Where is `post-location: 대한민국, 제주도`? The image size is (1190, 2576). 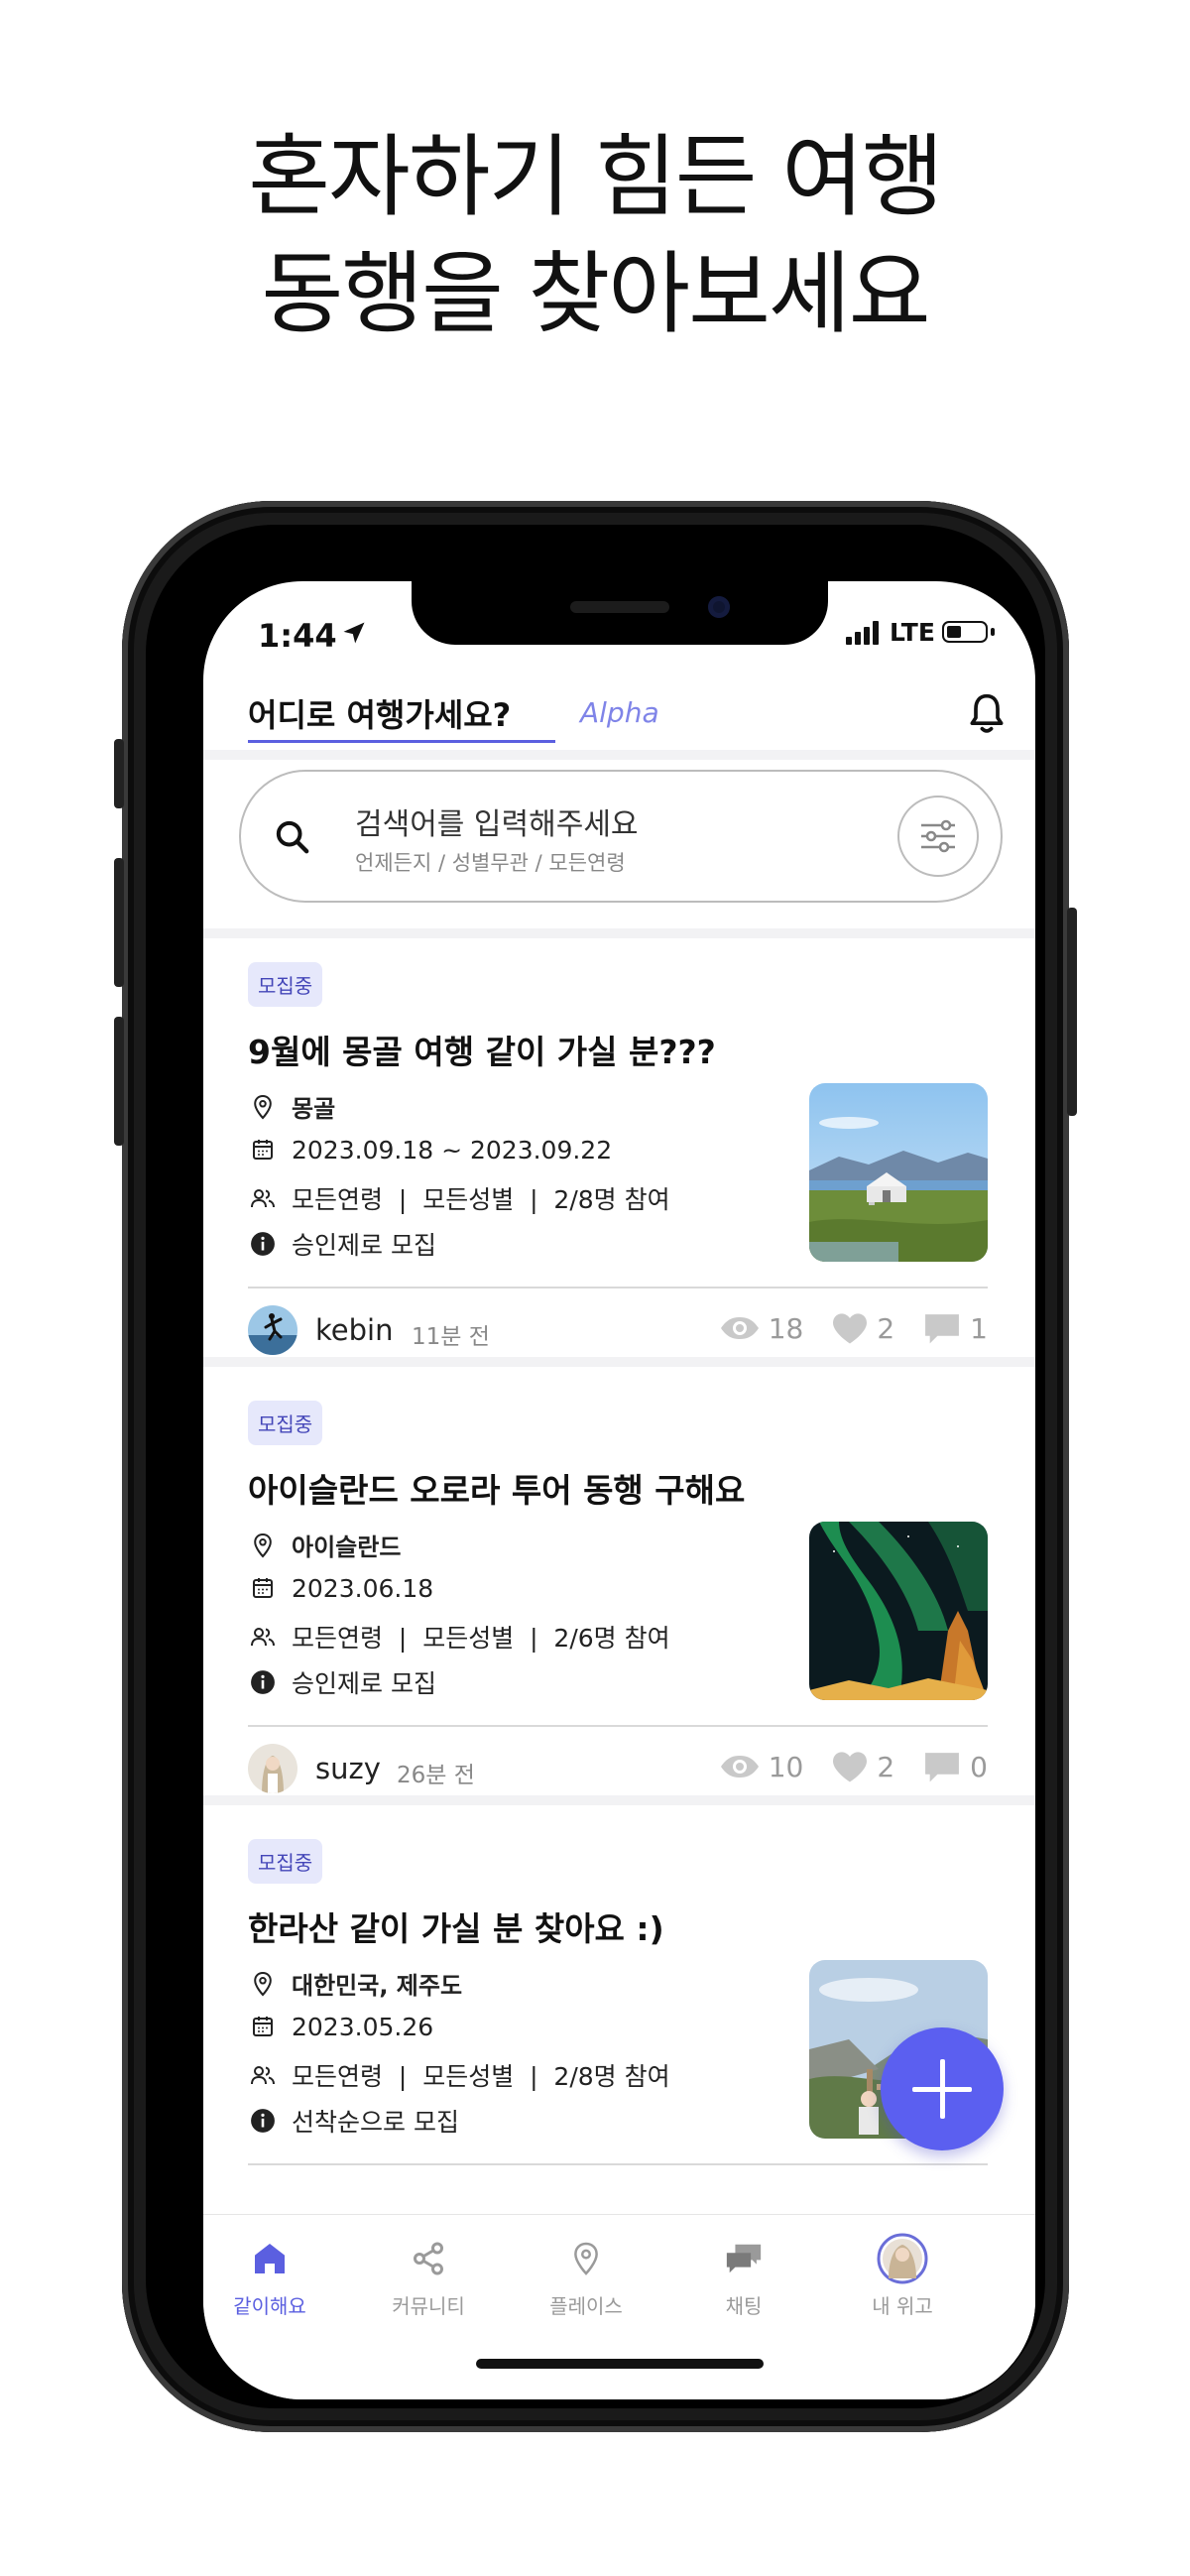
post-location: 대한민국, 제주도 is located at coordinates (355, 1983).